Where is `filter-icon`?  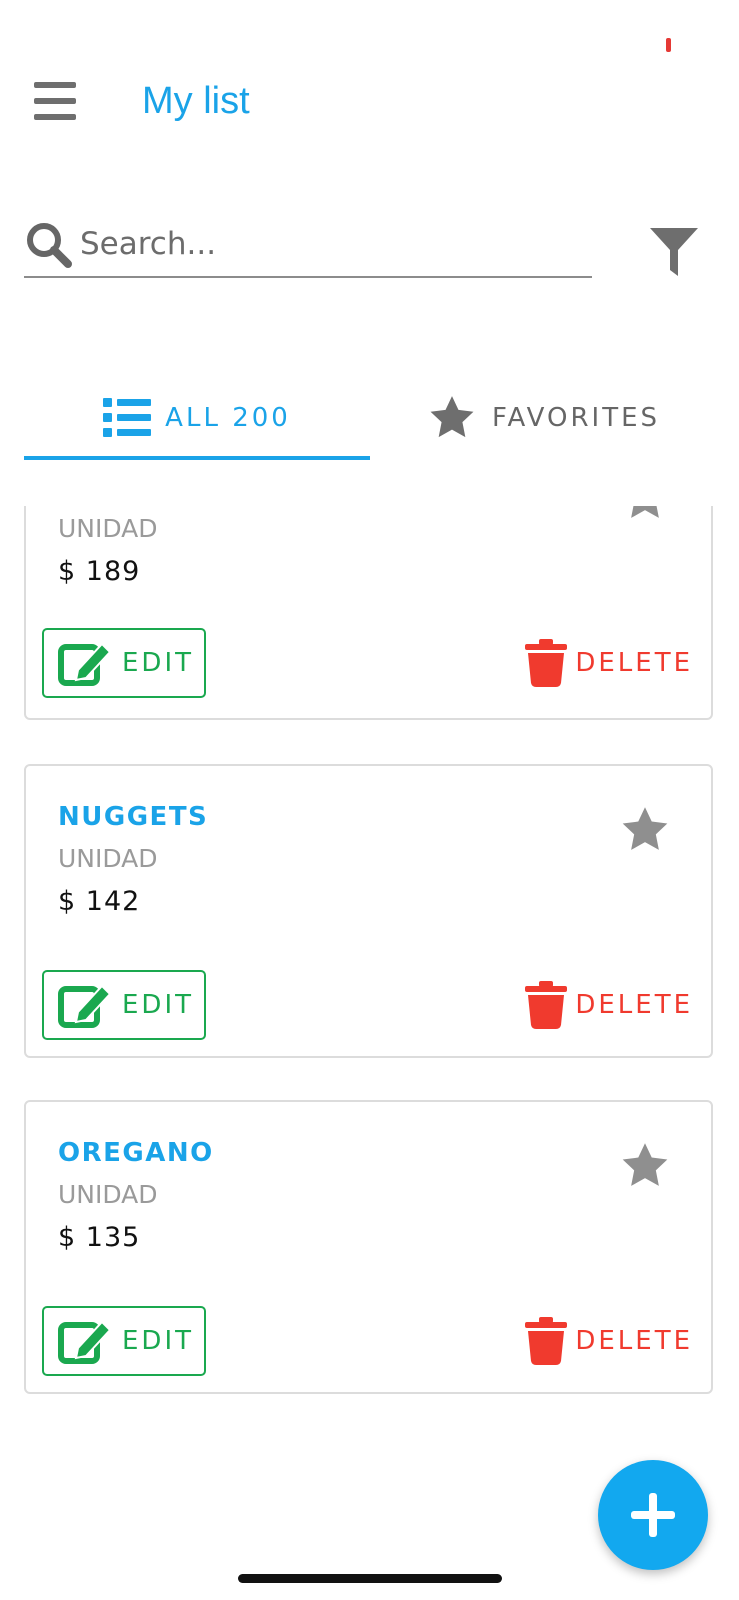 filter-icon is located at coordinates (674, 252).